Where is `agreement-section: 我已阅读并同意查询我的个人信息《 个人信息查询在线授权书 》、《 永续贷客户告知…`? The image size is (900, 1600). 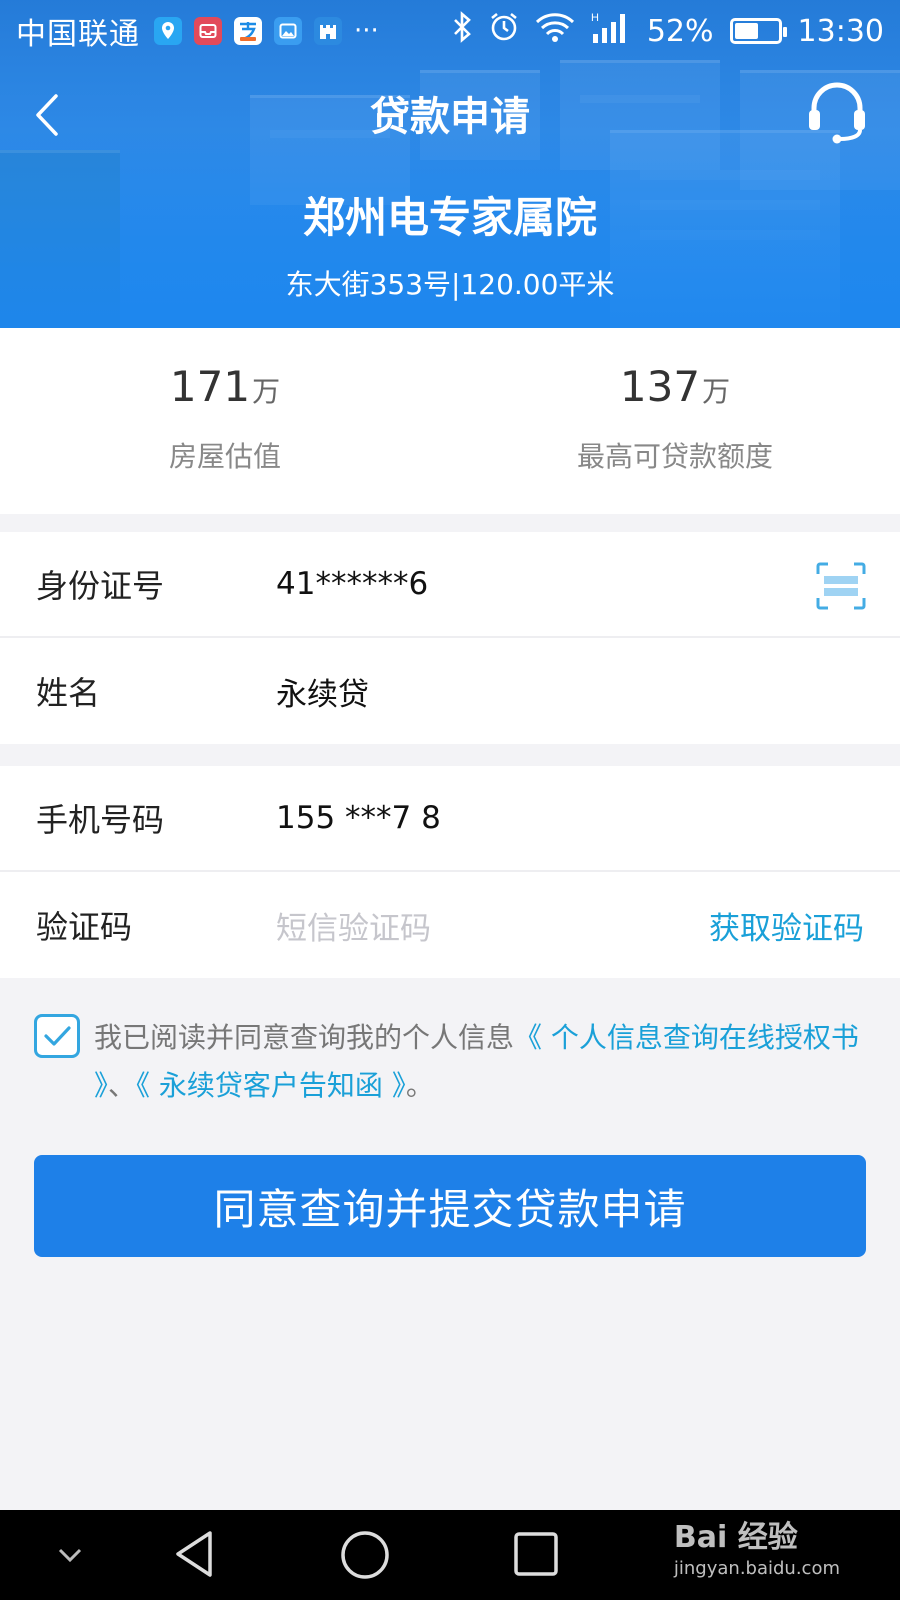 agreement-section: 我已阅读并同意查询我的个人信息《 个人信息查询在线授权书 》、《 永续贷客户告知… is located at coordinates (449, 1062).